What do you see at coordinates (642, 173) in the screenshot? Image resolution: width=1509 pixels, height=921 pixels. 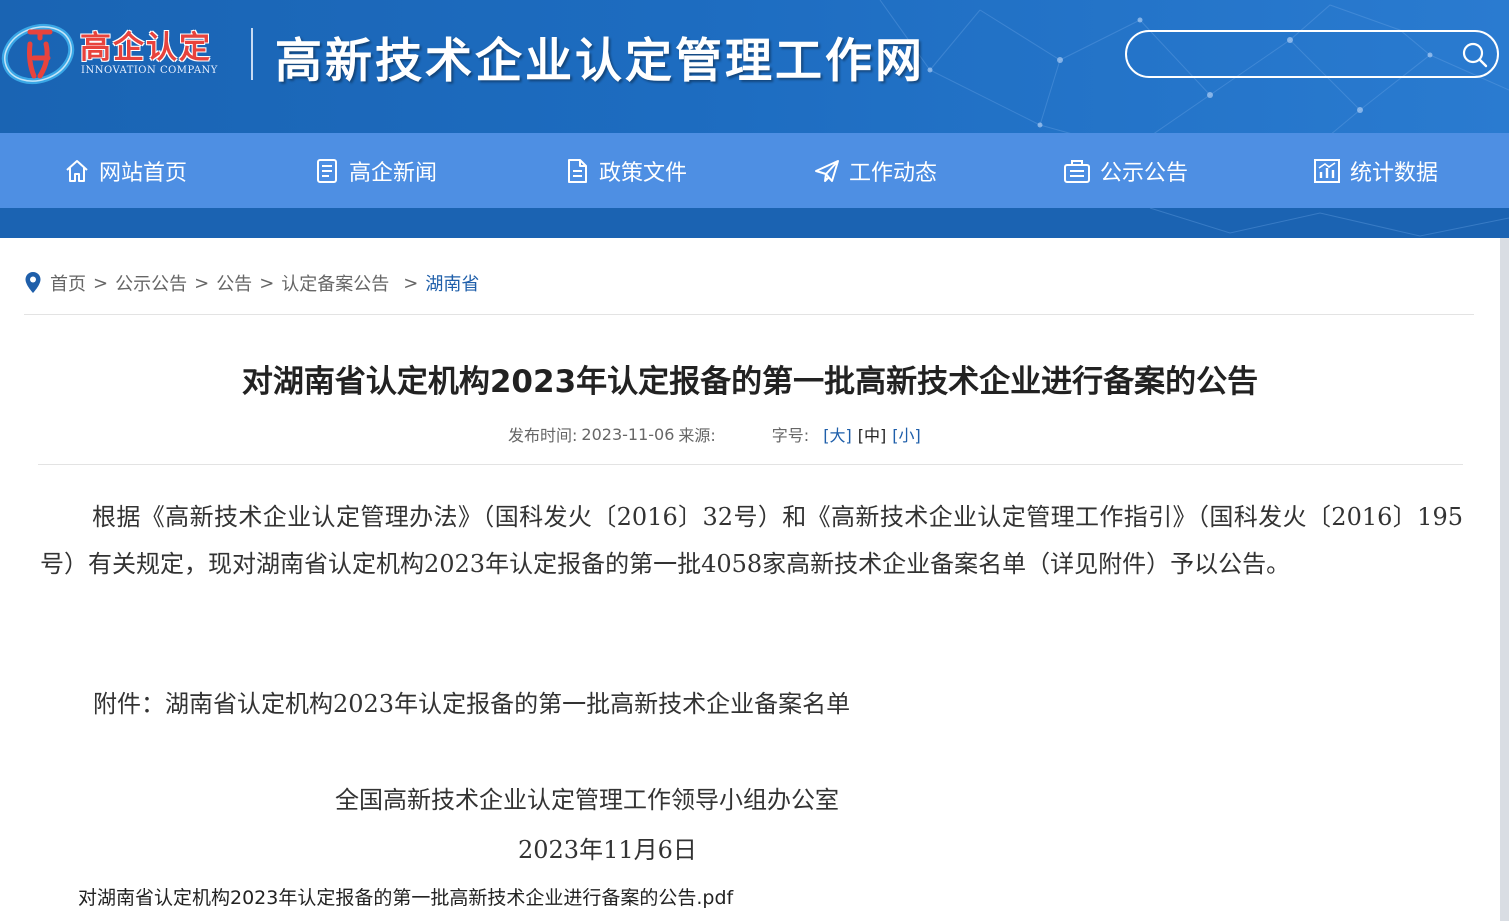 I see `nav-item-label: 政策文件` at bounding box center [642, 173].